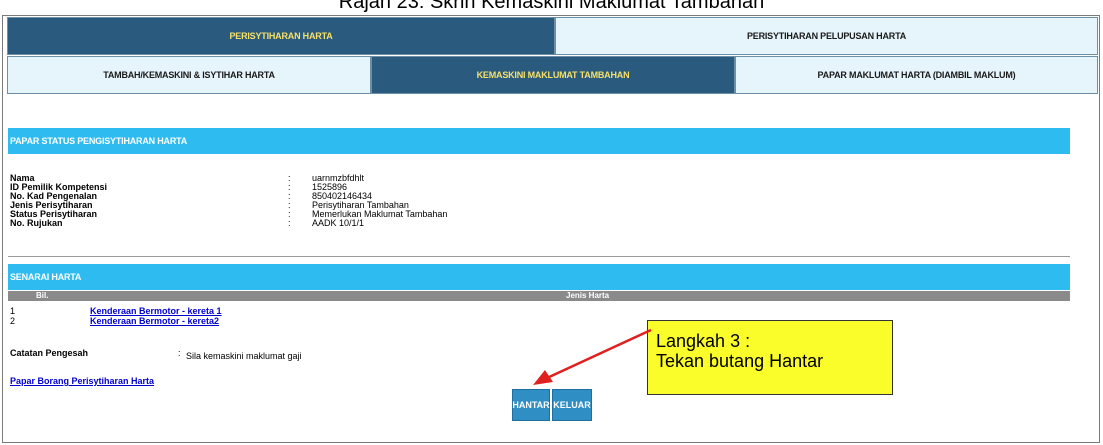  Describe the element at coordinates (156, 311) in the screenshot. I see `asset-link: Kenderaan Bermotor - kereta 1` at that location.